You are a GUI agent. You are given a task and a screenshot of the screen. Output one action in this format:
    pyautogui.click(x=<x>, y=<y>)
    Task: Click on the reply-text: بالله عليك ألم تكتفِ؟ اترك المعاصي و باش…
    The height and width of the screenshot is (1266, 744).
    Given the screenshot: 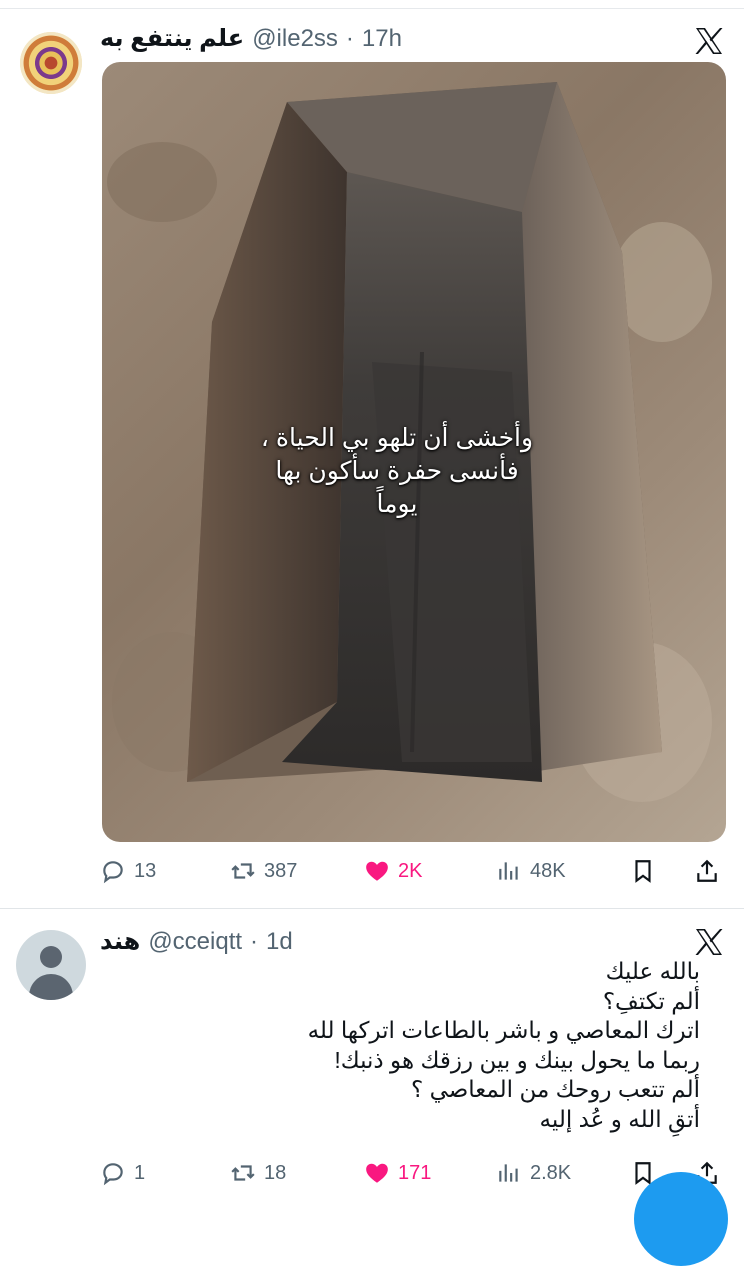 What is the action you would take?
    pyautogui.click(x=500, y=1045)
    